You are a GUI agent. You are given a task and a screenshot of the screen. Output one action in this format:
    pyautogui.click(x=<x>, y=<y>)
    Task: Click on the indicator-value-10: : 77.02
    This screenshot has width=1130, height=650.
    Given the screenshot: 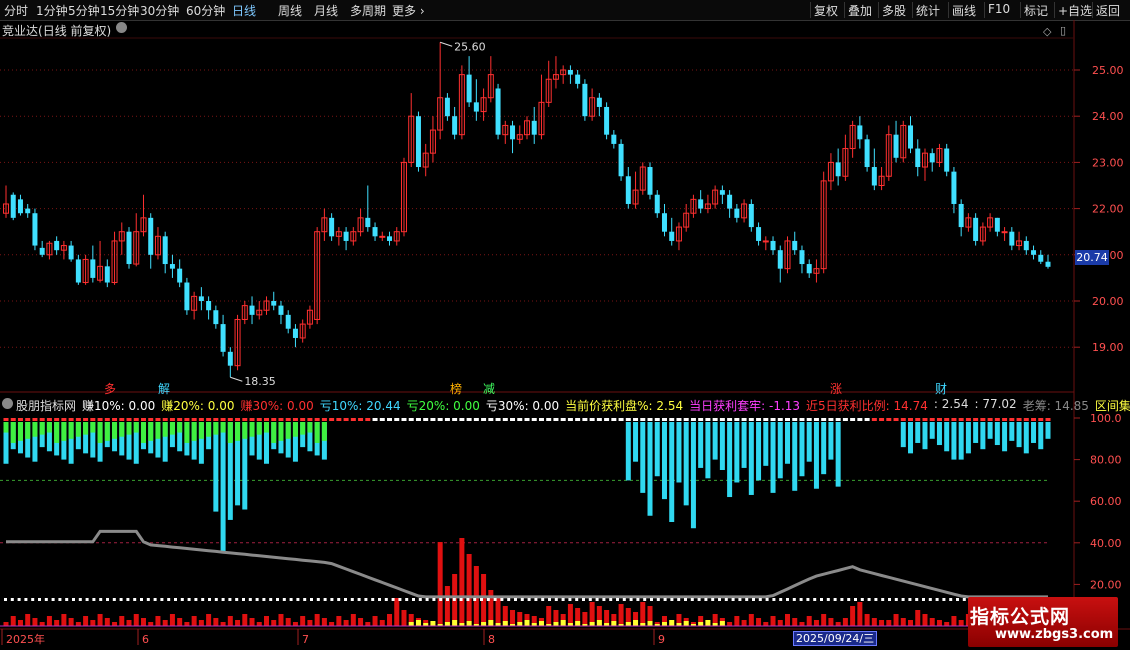 What is the action you would take?
    pyautogui.click(x=995, y=404)
    